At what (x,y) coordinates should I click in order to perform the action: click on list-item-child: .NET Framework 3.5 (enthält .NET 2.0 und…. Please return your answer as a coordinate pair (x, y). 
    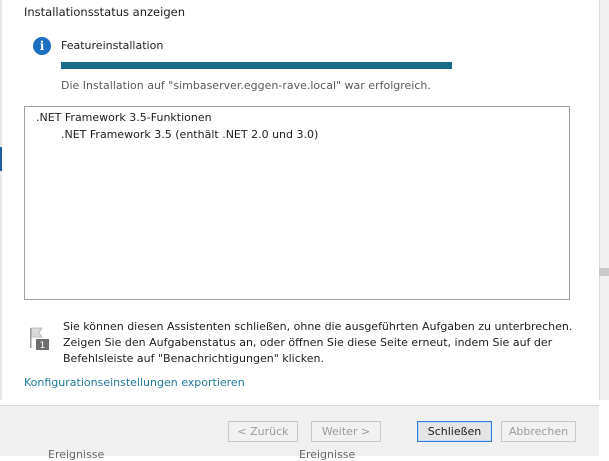
    Looking at the image, I should click on (190, 134).